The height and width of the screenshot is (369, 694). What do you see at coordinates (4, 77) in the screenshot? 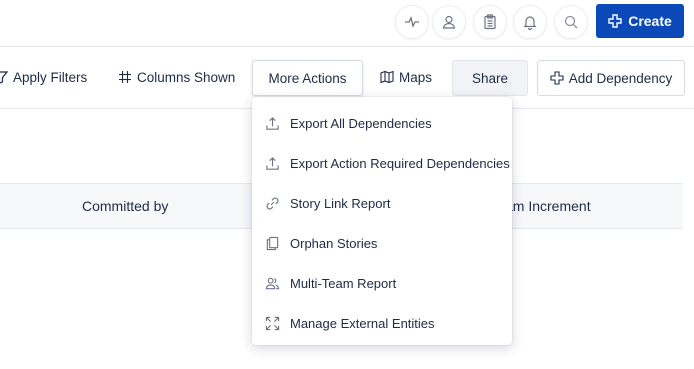
I see `filter-icon` at bounding box center [4, 77].